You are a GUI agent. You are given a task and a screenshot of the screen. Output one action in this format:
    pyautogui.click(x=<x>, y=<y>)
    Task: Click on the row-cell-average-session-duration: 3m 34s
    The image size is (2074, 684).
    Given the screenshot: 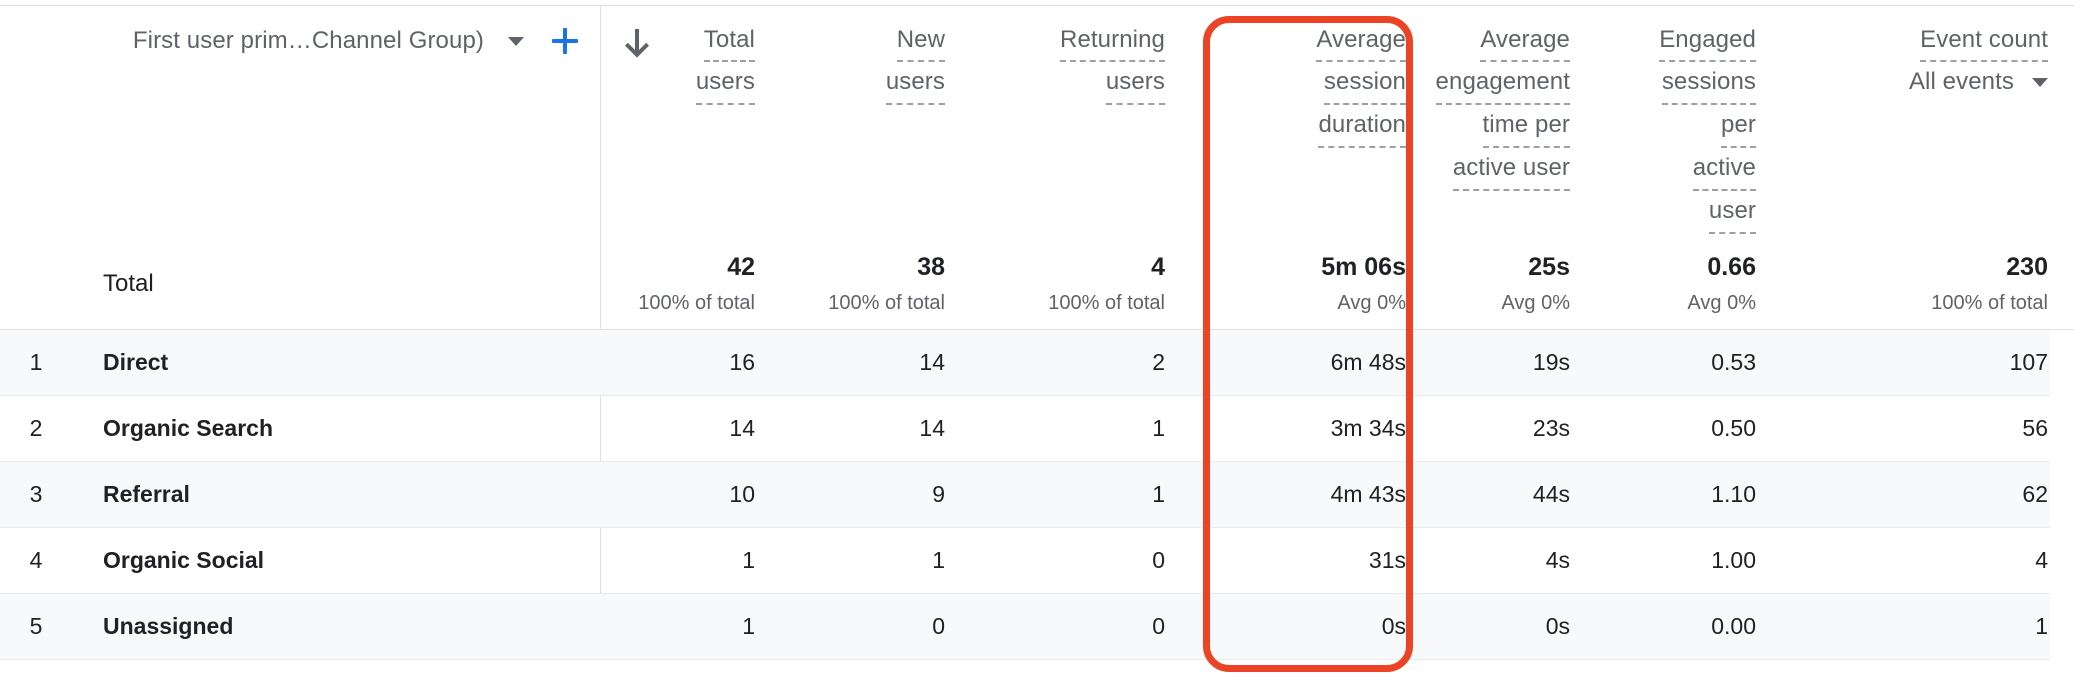 What is the action you would take?
    pyautogui.click(x=1368, y=428)
    